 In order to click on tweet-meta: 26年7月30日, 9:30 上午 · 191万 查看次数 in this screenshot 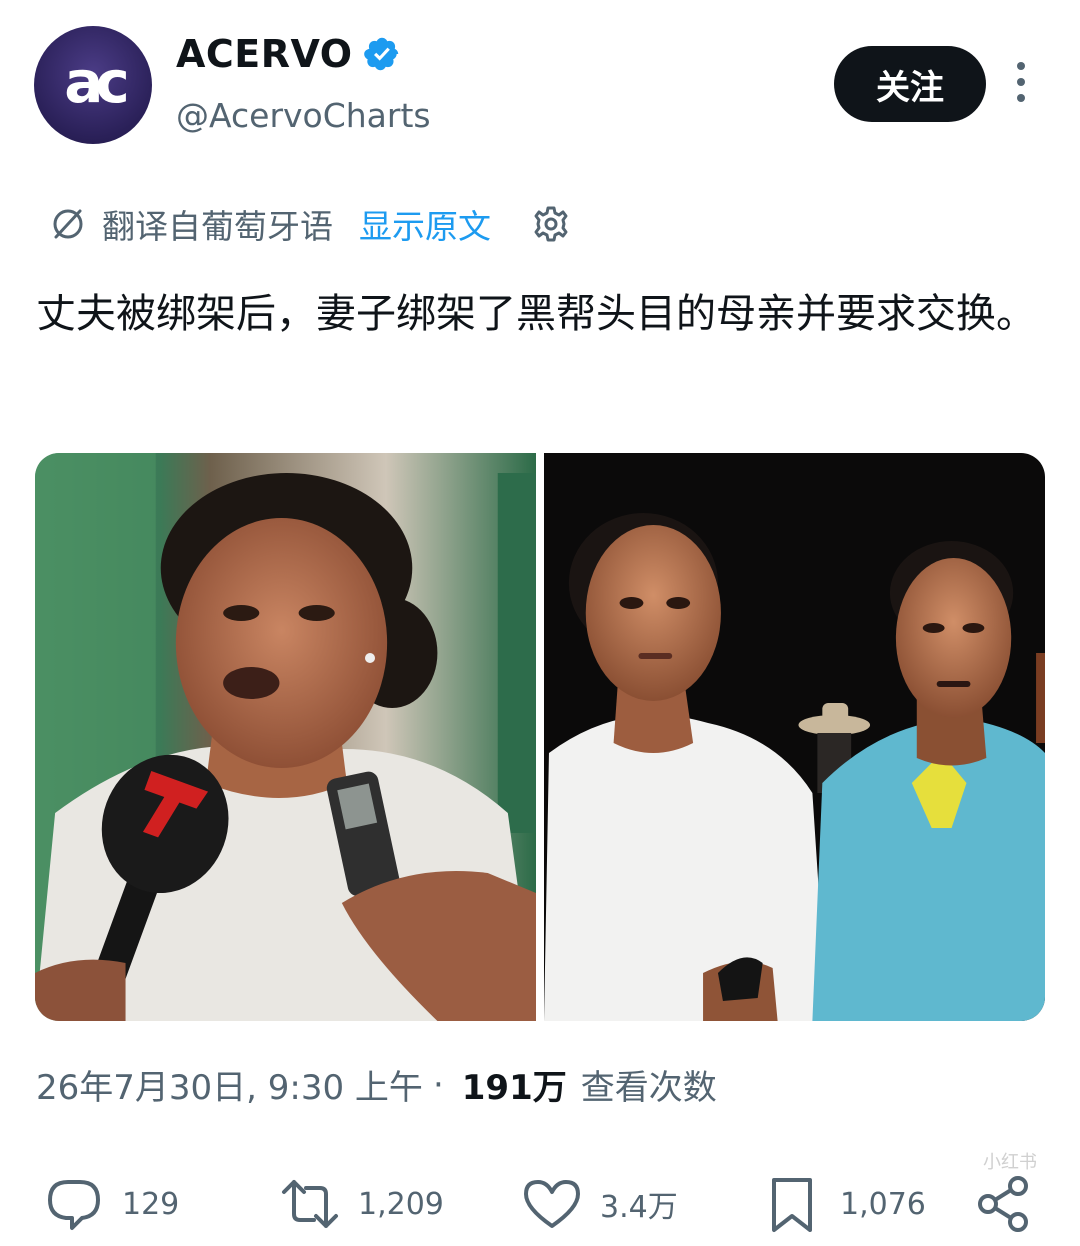, I will do `click(376, 1084)`.